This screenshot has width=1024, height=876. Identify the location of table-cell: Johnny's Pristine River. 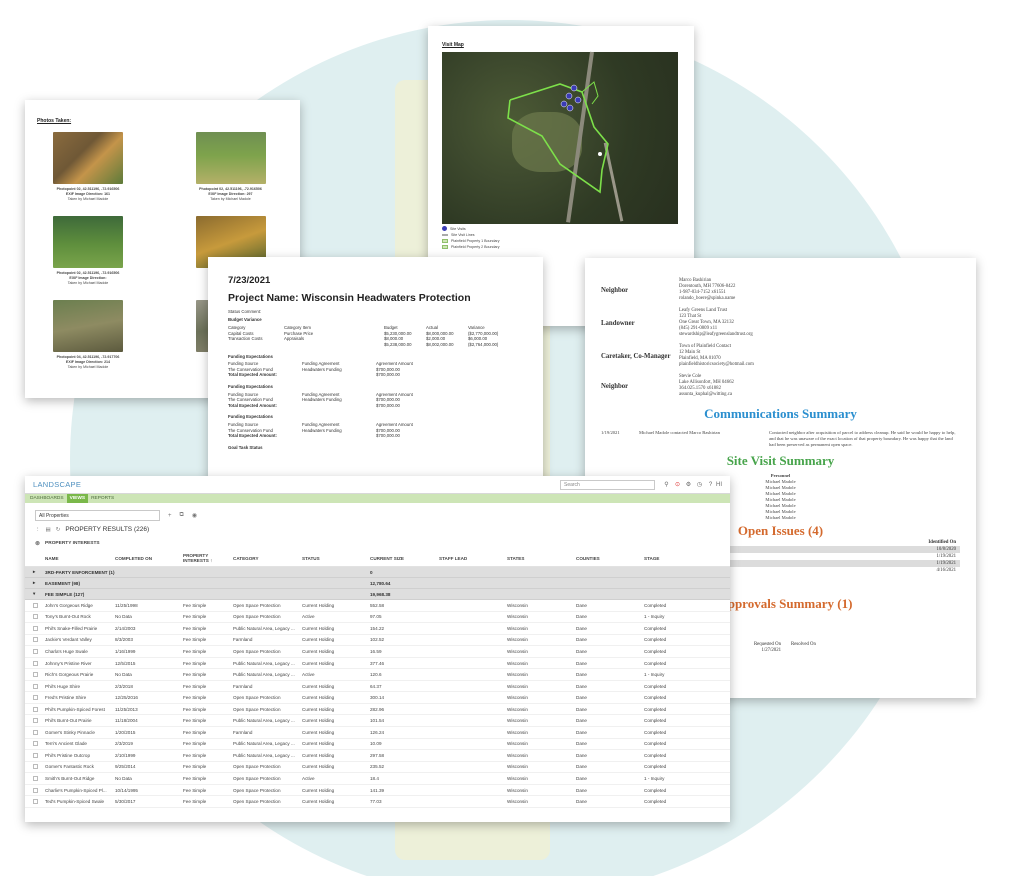
(68, 663).